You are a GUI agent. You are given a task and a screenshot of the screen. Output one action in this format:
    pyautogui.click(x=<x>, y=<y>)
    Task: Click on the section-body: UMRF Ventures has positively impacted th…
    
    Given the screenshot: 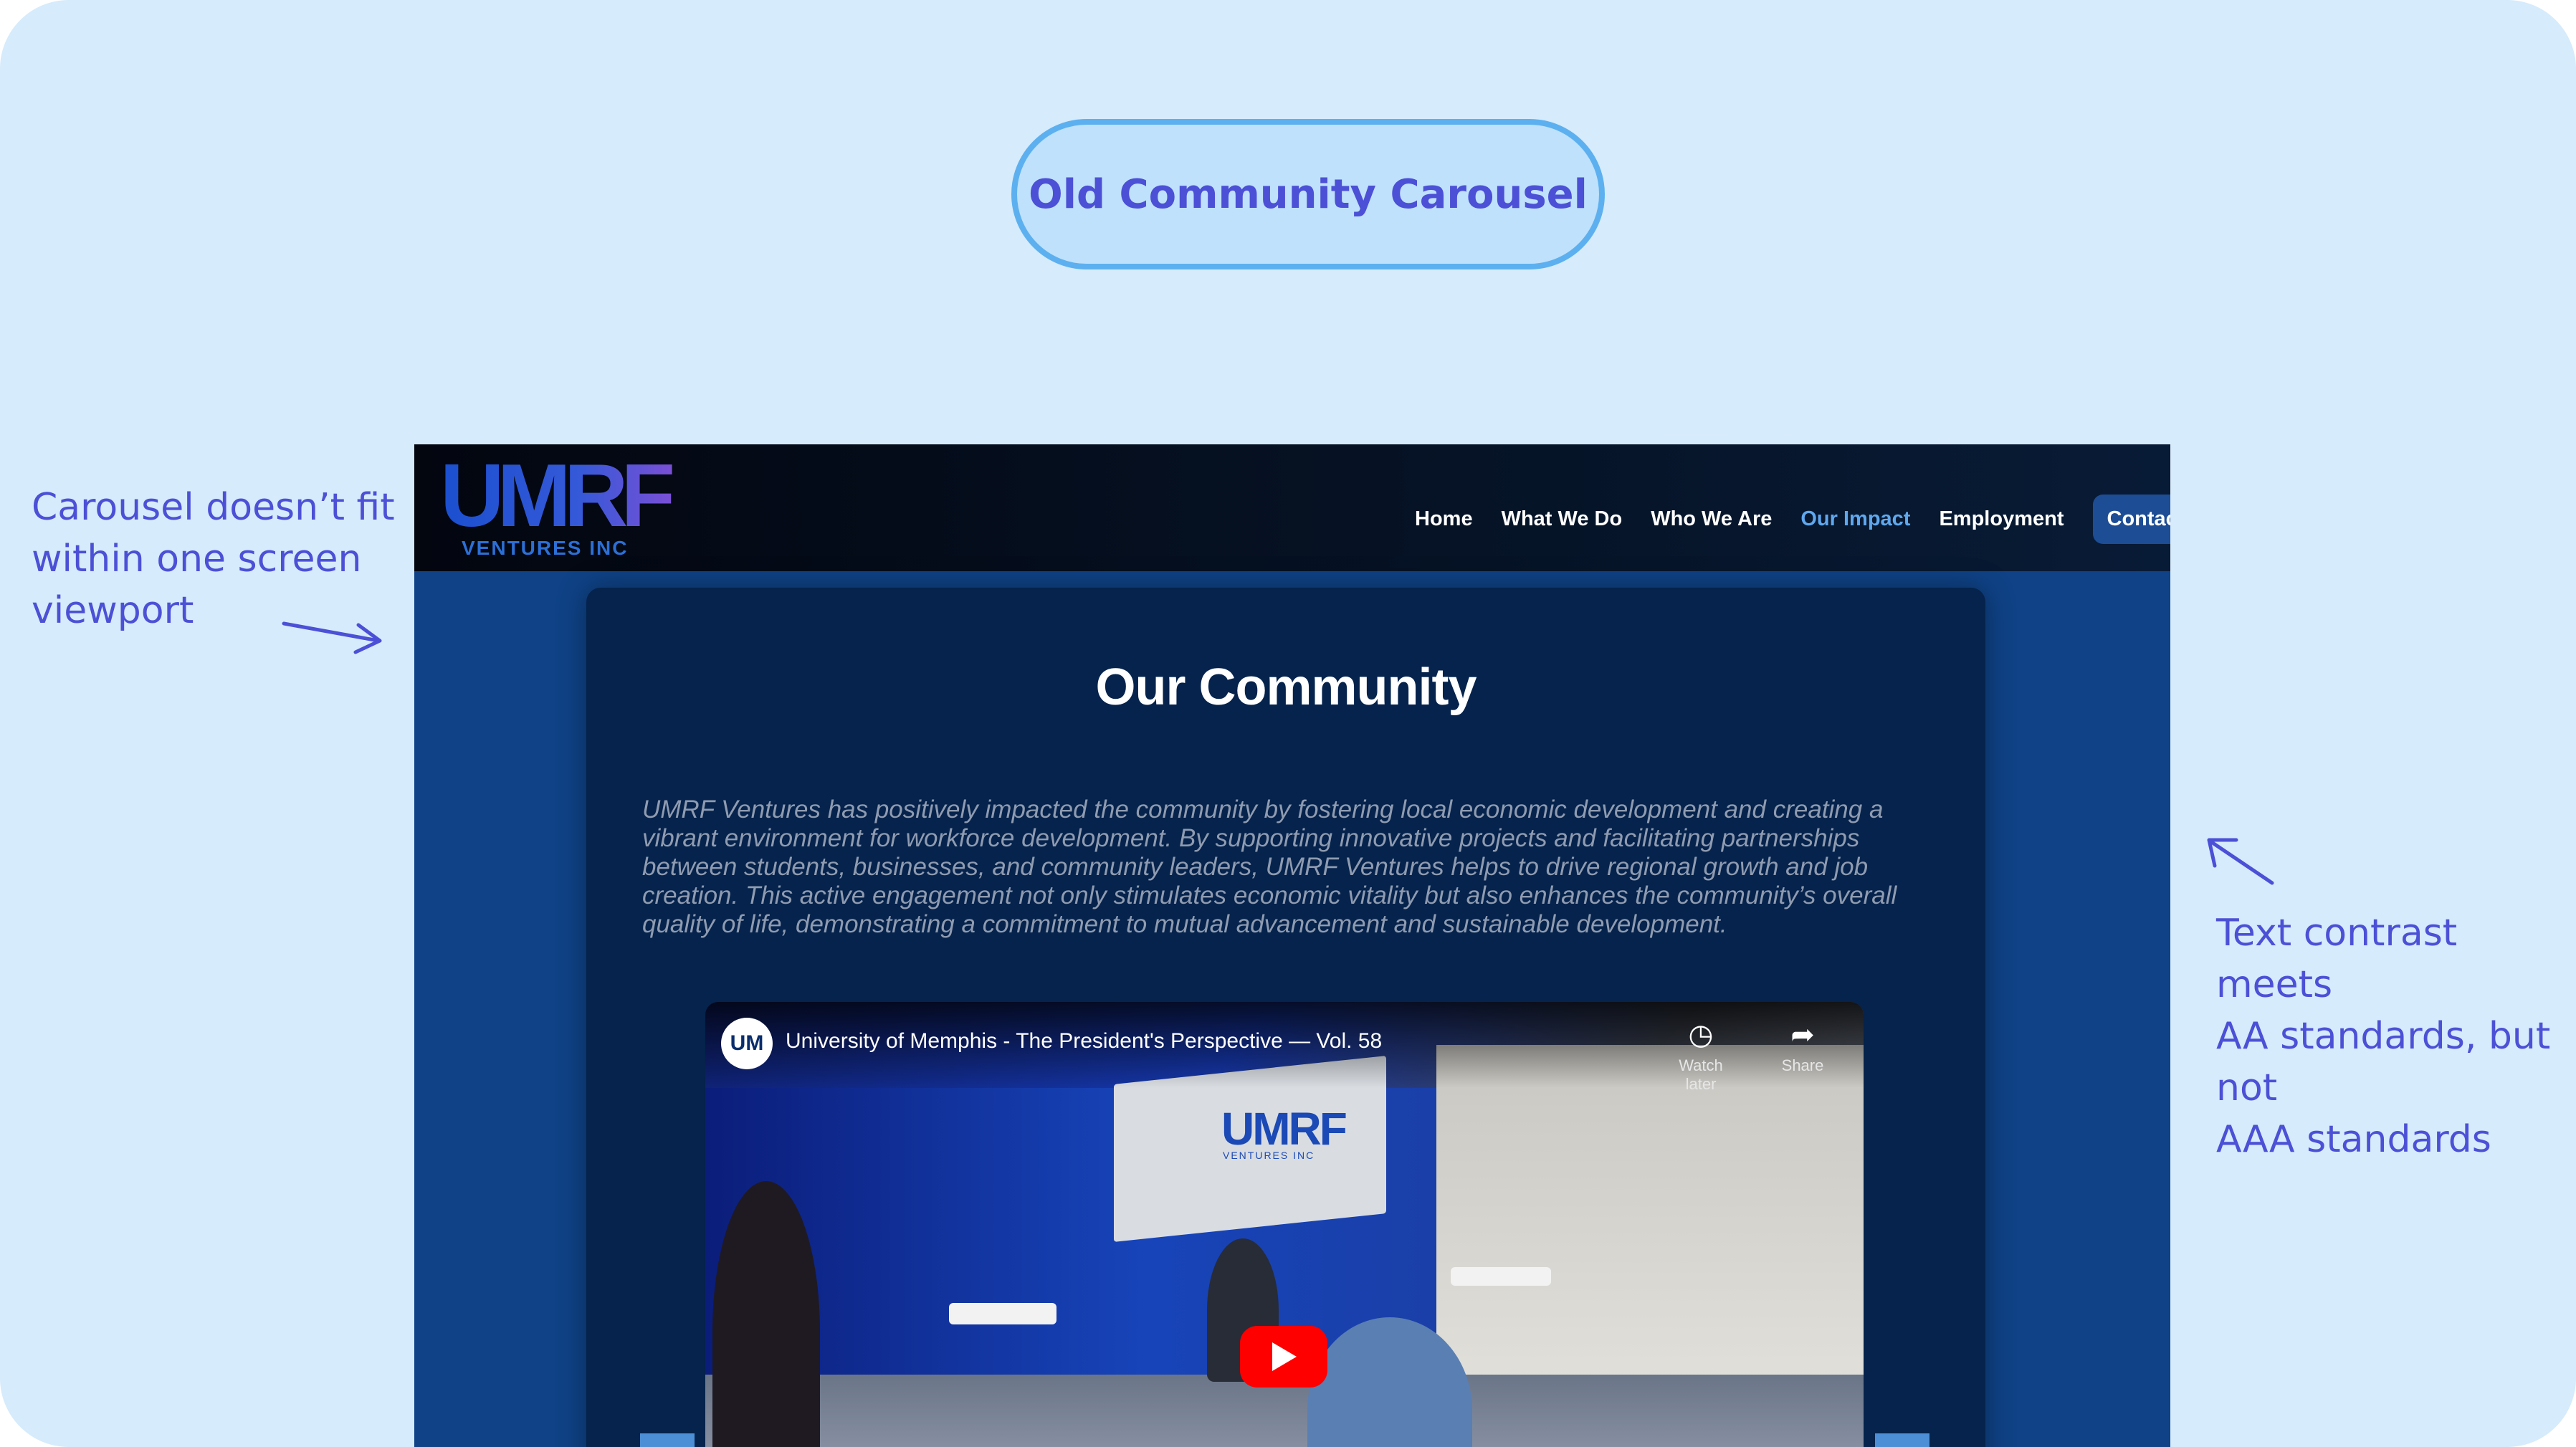 What is the action you would take?
    pyautogui.click(x=1269, y=867)
    